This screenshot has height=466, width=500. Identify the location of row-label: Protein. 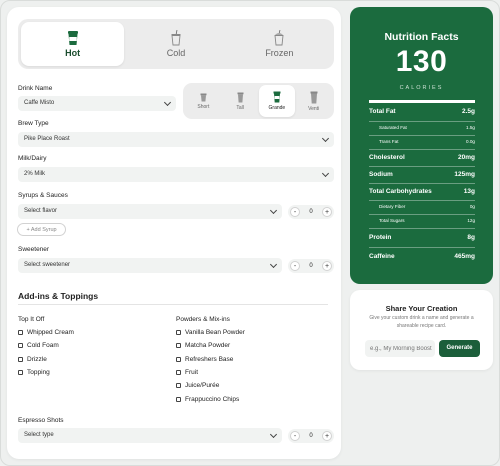
(380, 237).